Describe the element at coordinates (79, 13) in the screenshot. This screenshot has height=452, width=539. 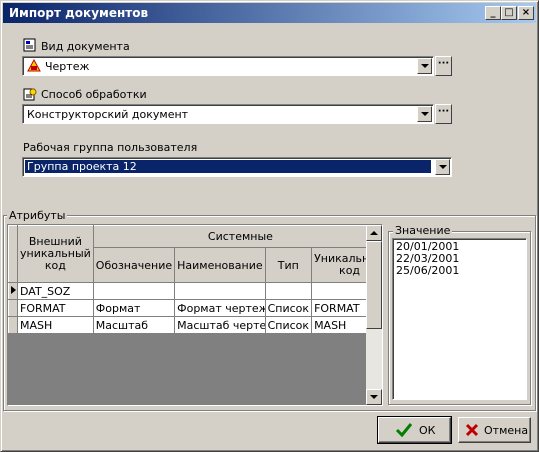
I see `window-title: Импорт документов` at that location.